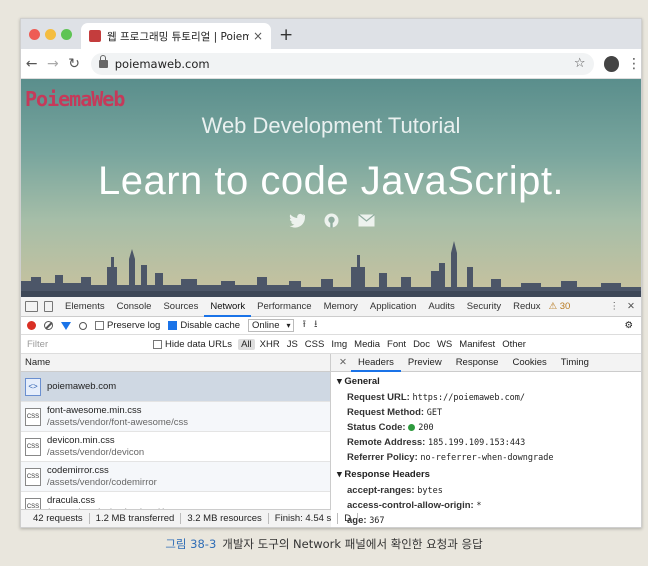 The width and height of the screenshot is (648, 566). What do you see at coordinates (228, 307) in the screenshot?
I see `tab-network: Network` at bounding box center [228, 307].